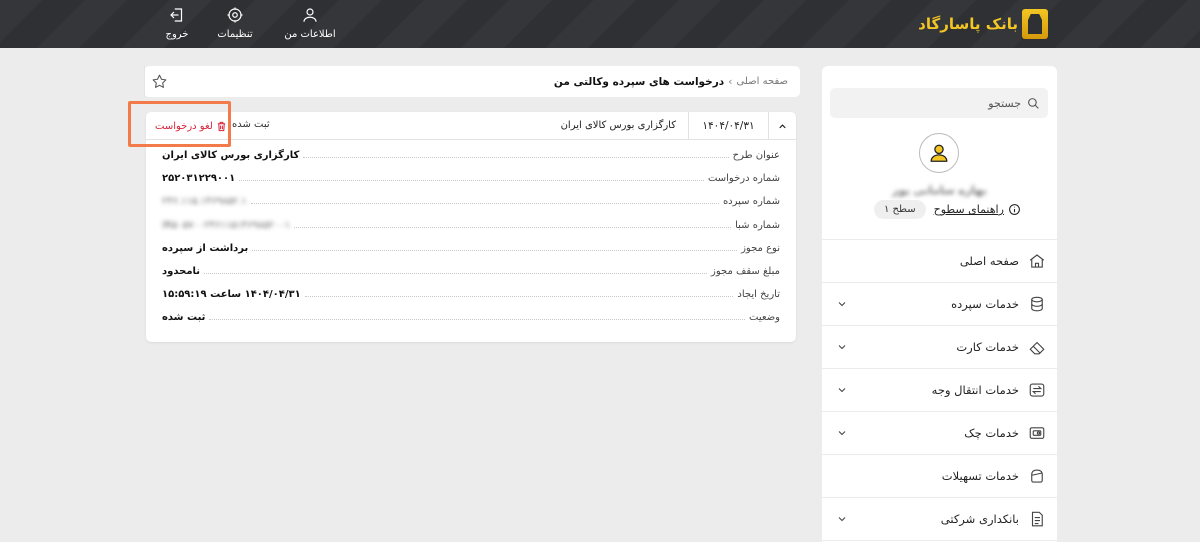  Describe the element at coordinates (756, 156) in the screenshot. I see `detail-label: عنوان طرح` at that location.